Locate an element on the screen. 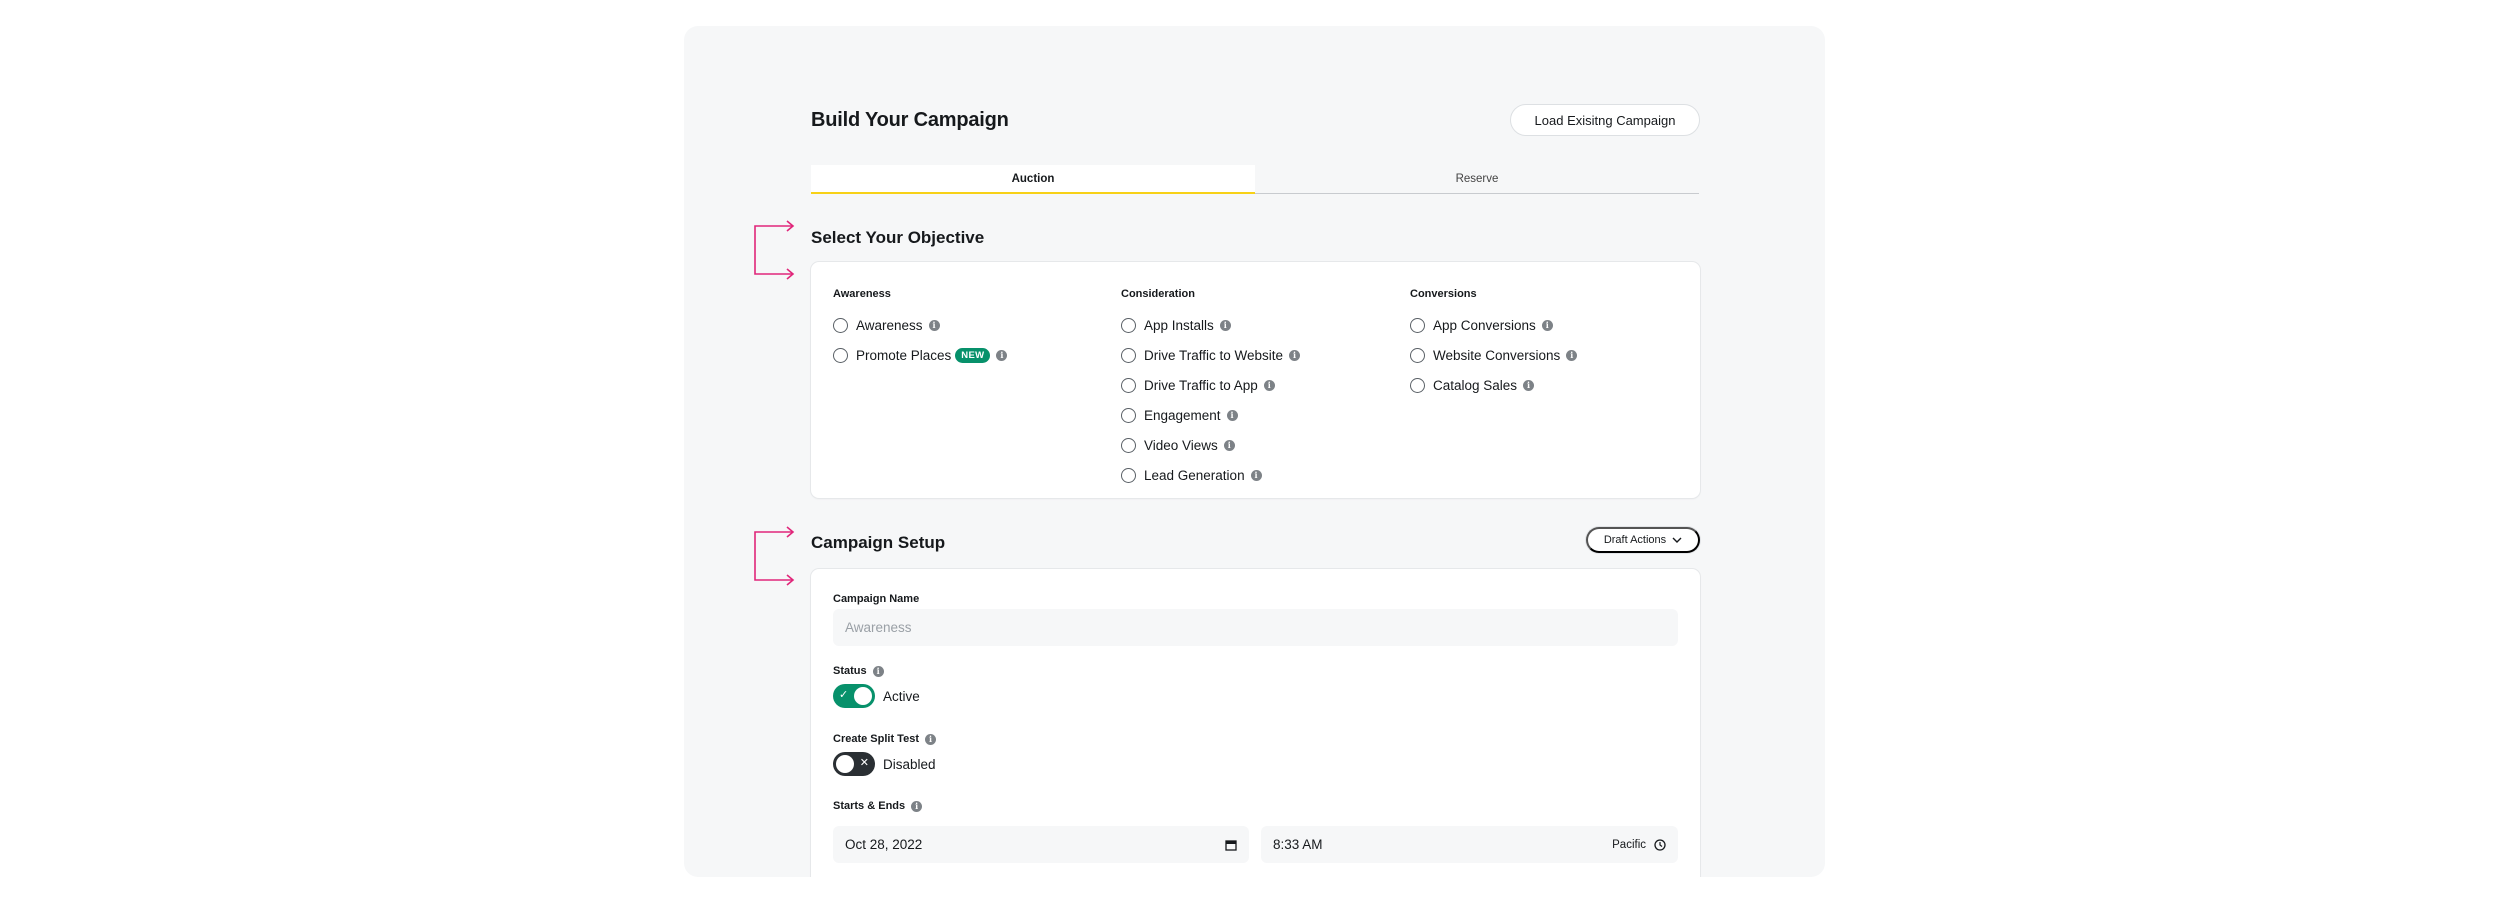  objective-option-video-views: Video Views i is located at coordinates (1210, 445).